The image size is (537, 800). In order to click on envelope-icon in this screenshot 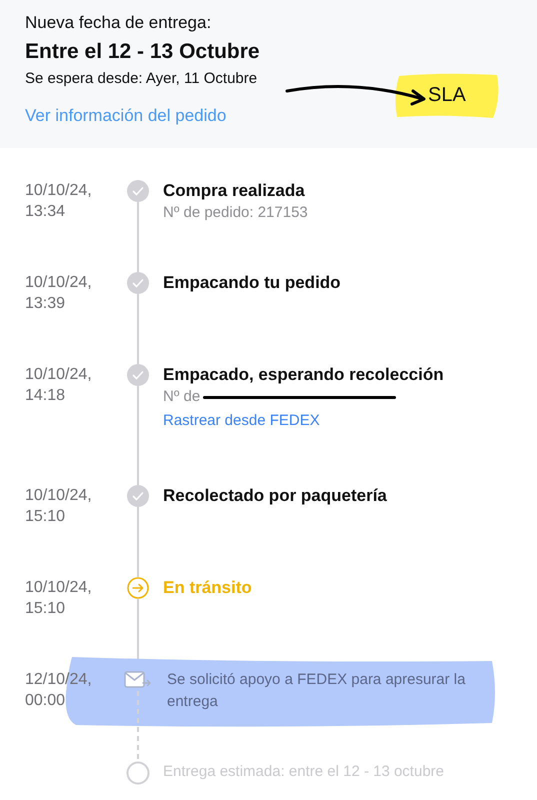, I will do `click(138, 680)`.